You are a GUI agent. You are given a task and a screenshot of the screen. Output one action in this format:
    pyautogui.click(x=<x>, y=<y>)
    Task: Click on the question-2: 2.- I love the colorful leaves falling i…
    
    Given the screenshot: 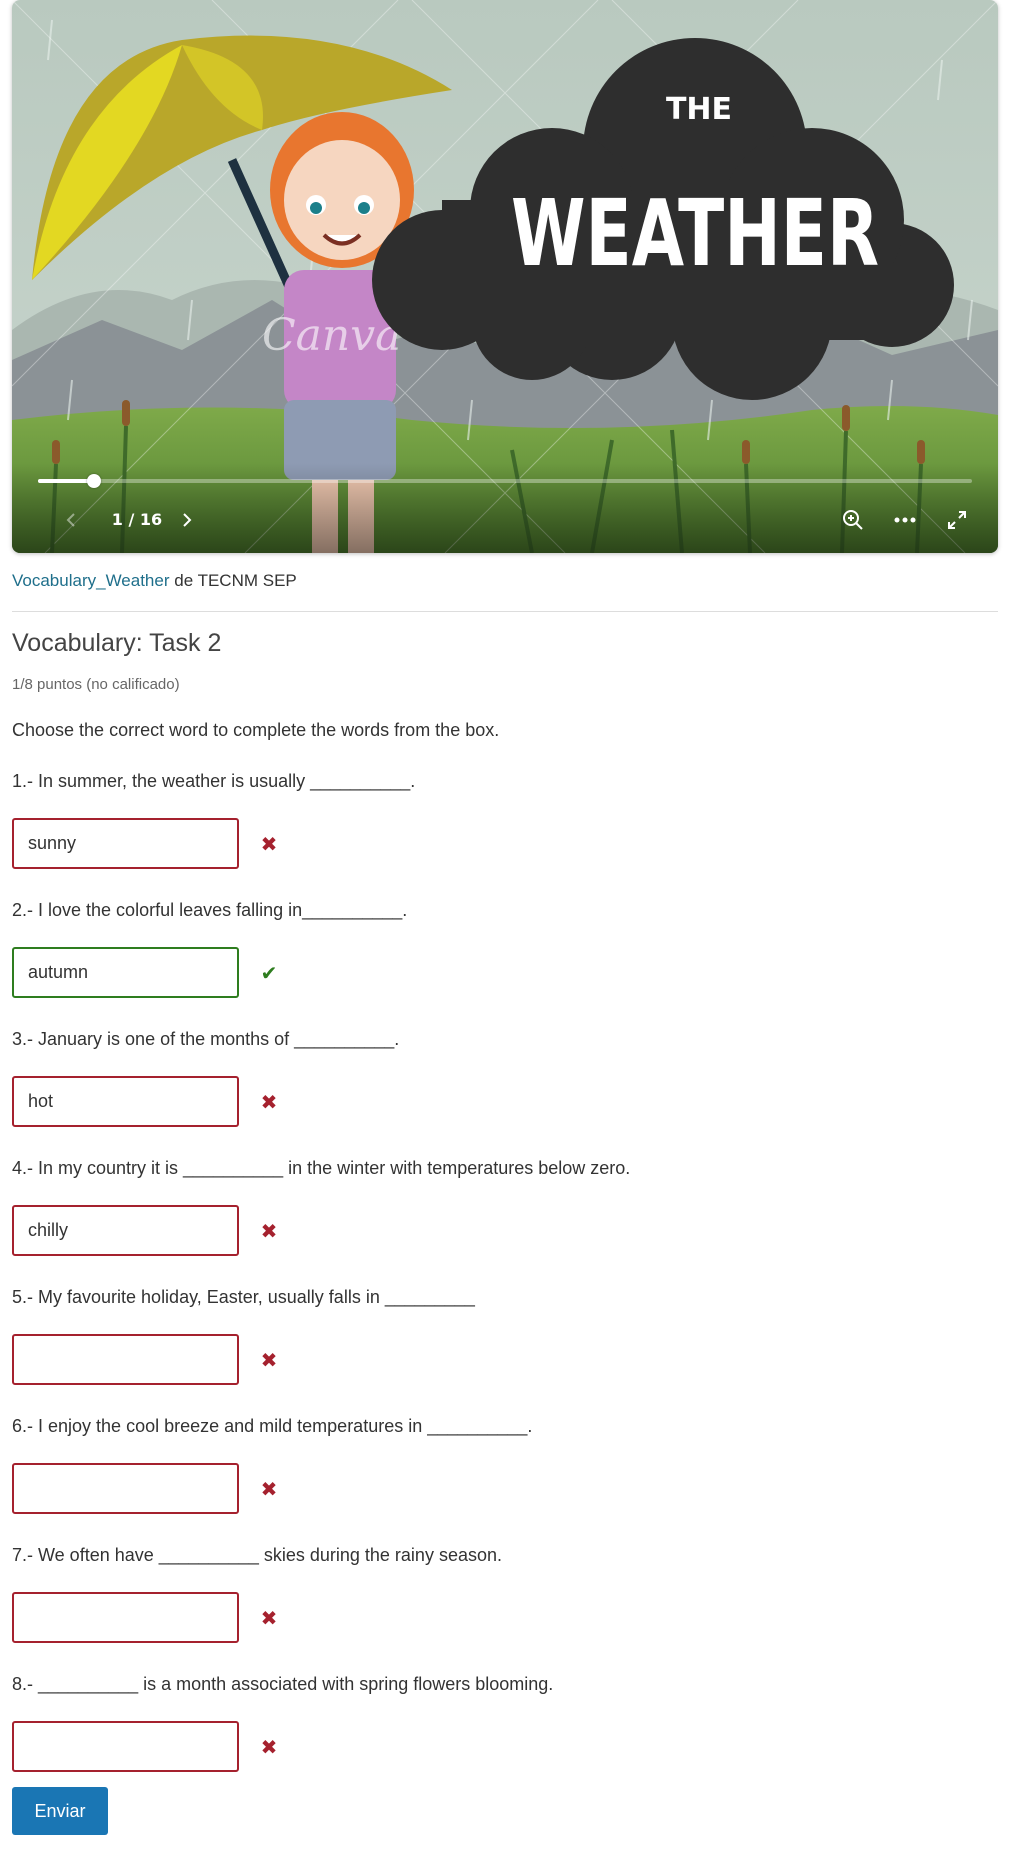 What is the action you would take?
    pyautogui.click(x=502, y=948)
    